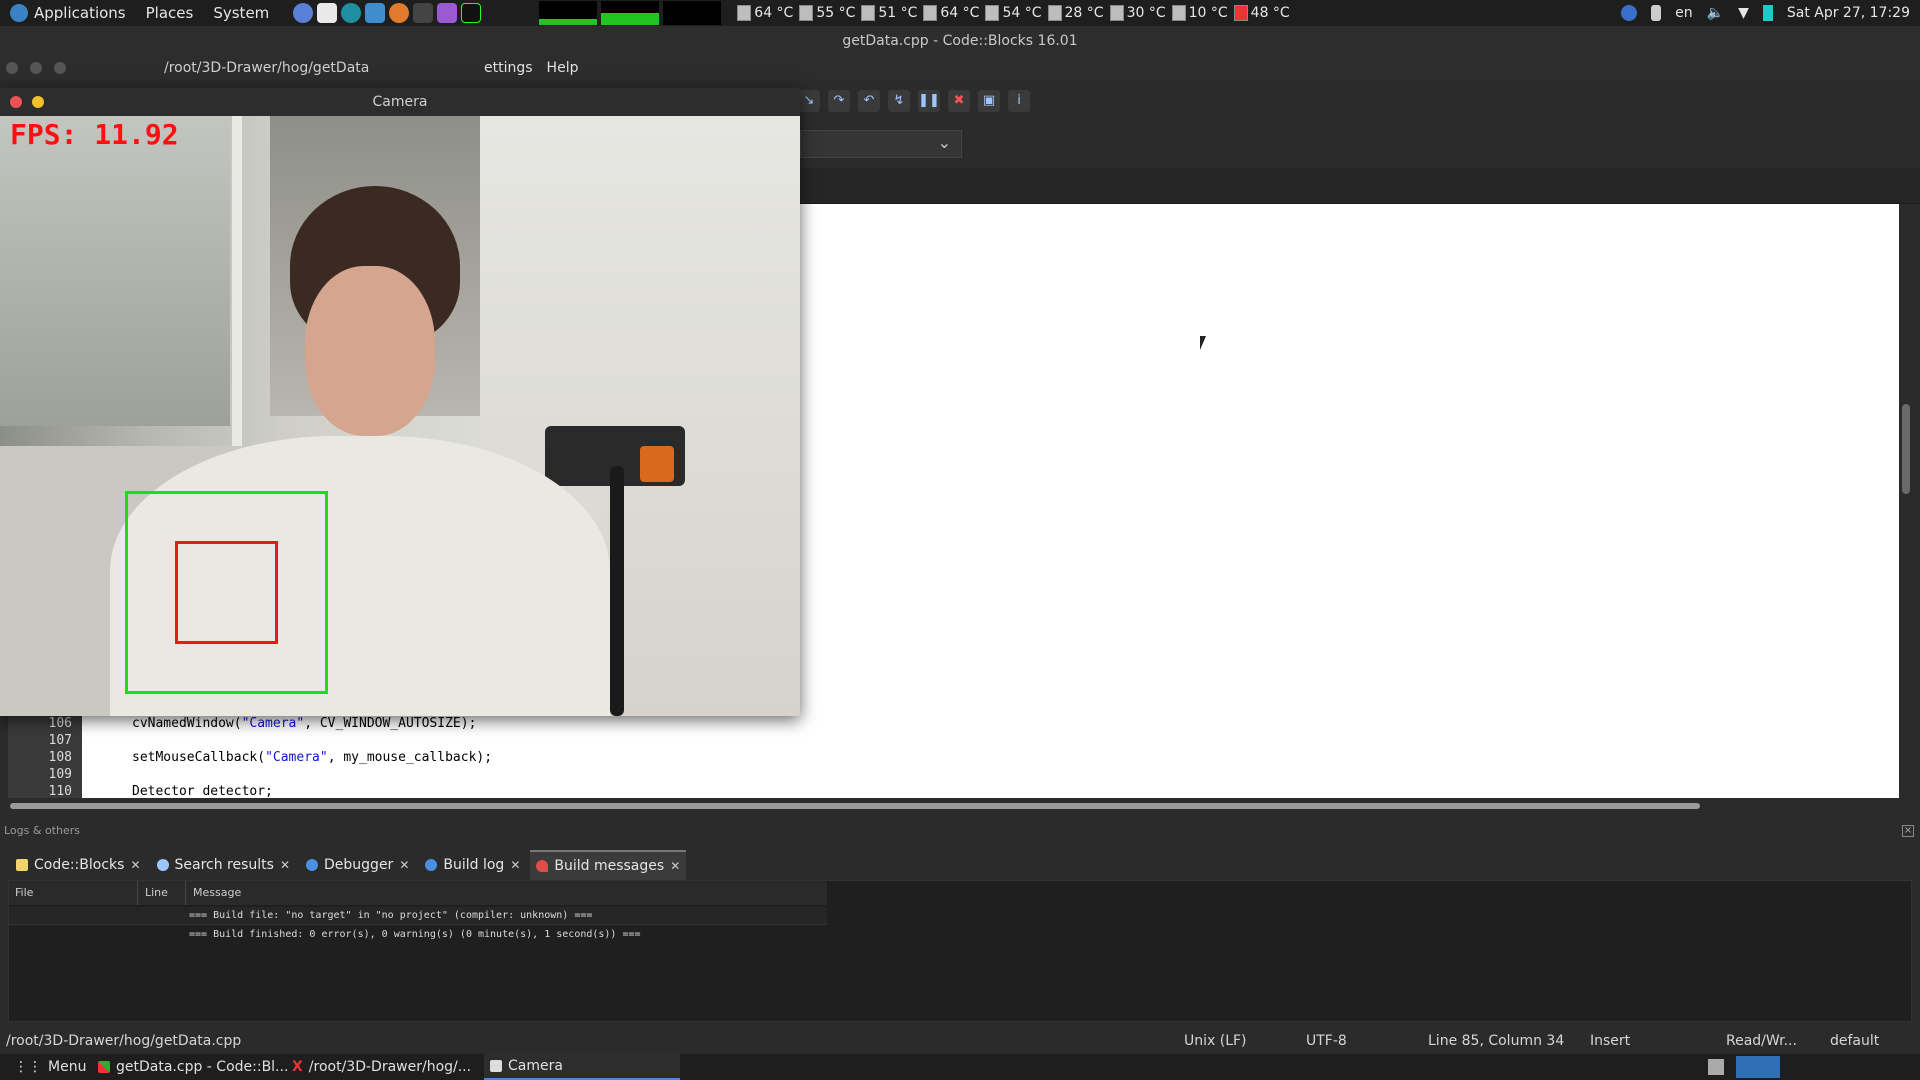  Describe the element at coordinates (1908, 831) in the screenshot. I see `close-icon: ×` at that location.